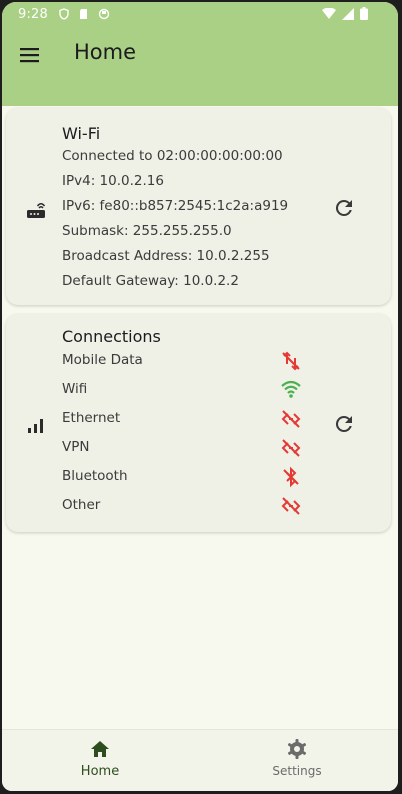 The width and height of the screenshot is (402, 794). I want to click on connection-label-bluetooth: Bluetooth, so click(95, 476).